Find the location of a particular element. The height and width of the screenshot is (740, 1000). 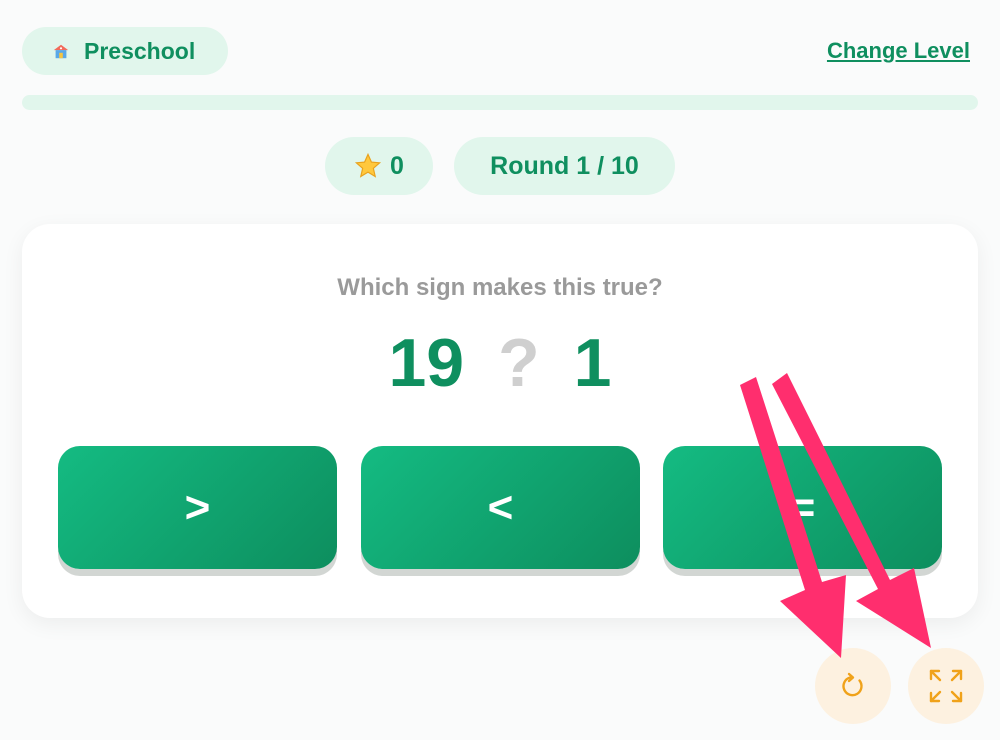

fullscreen-icon is located at coordinates (946, 686).